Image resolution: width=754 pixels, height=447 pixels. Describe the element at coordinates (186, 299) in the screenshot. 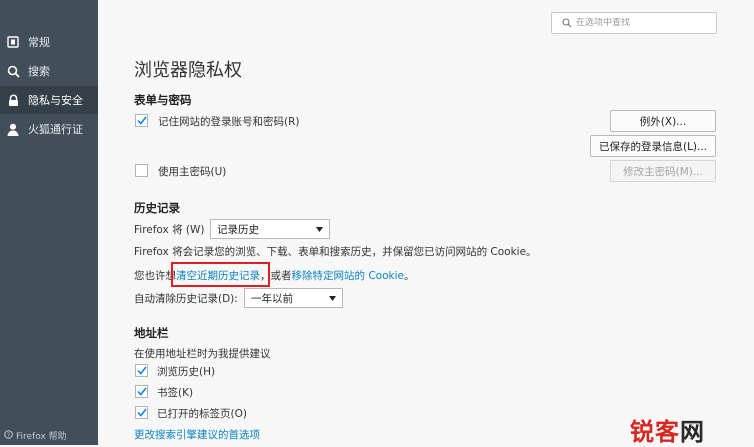

I see `auto-clear-label: 自动清除历史记录(D):` at that location.